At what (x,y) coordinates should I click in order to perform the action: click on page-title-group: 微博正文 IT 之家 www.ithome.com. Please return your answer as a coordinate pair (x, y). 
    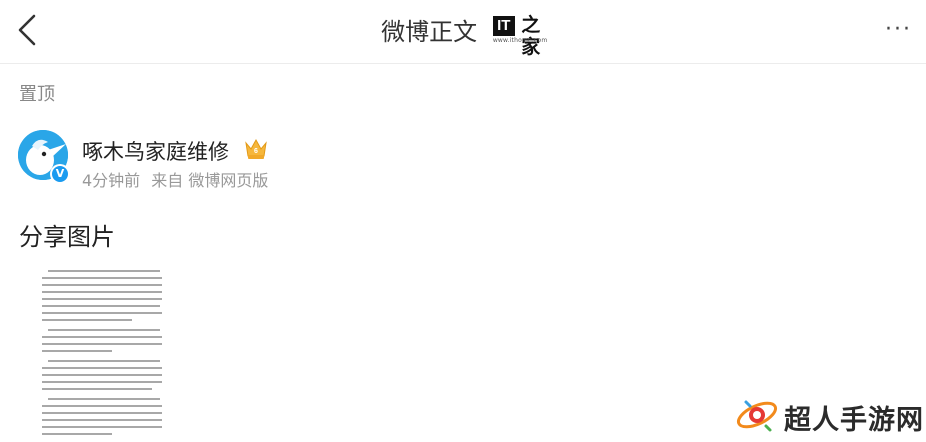
    Looking at the image, I should click on (463, 35).